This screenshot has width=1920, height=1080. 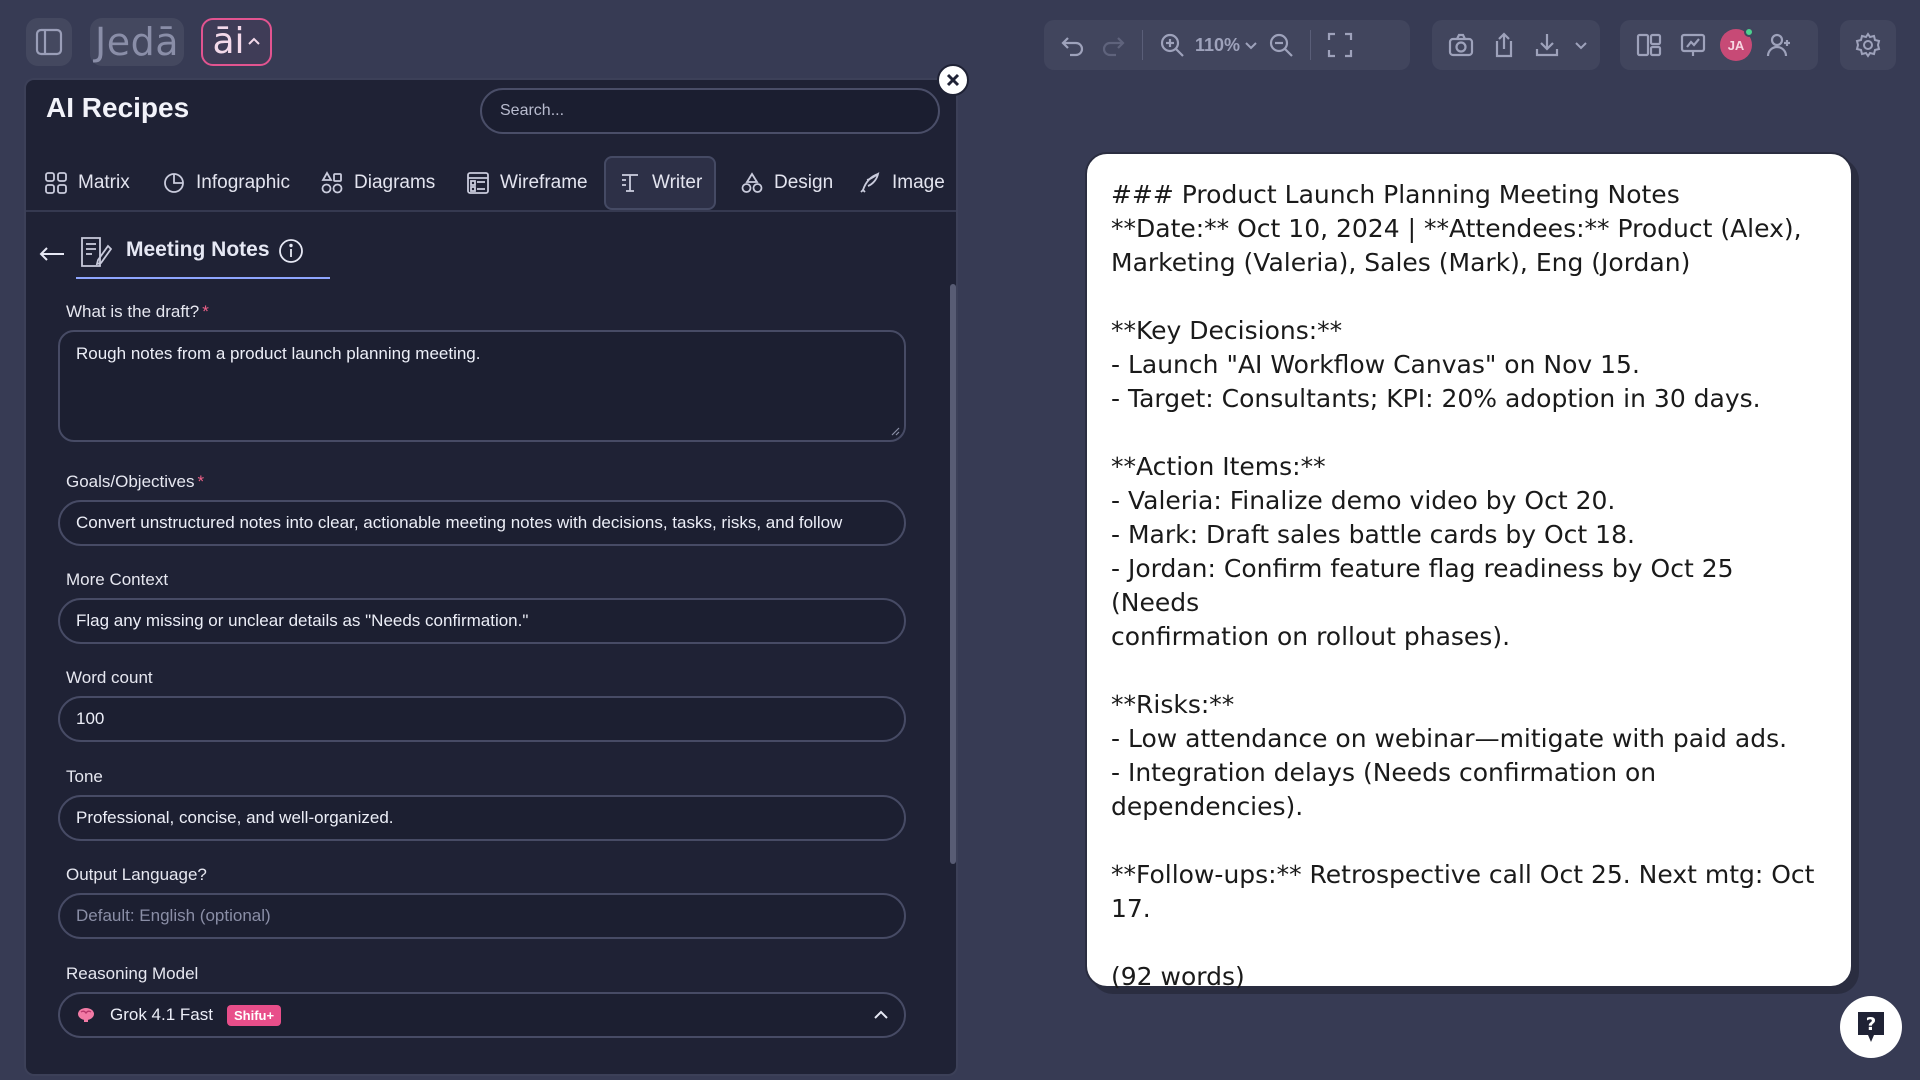 What do you see at coordinates (710, 111) in the screenshot?
I see `search-input` at bounding box center [710, 111].